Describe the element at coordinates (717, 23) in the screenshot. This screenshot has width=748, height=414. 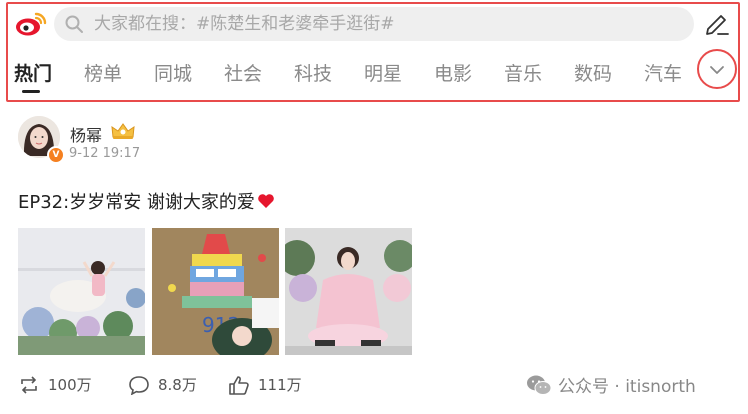
I see `edit-pencil-icon` at that location.